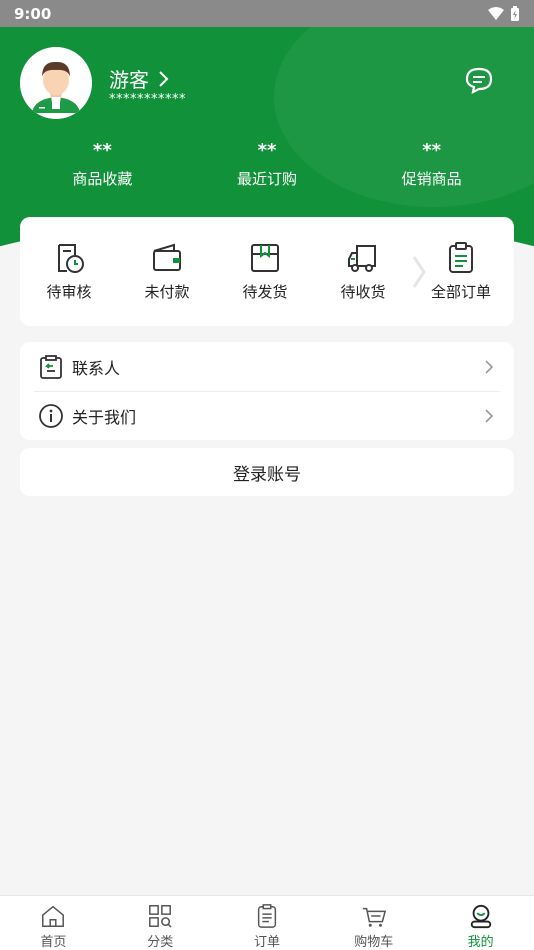  I want to click on tab-category: 分类, so click(160, 923).